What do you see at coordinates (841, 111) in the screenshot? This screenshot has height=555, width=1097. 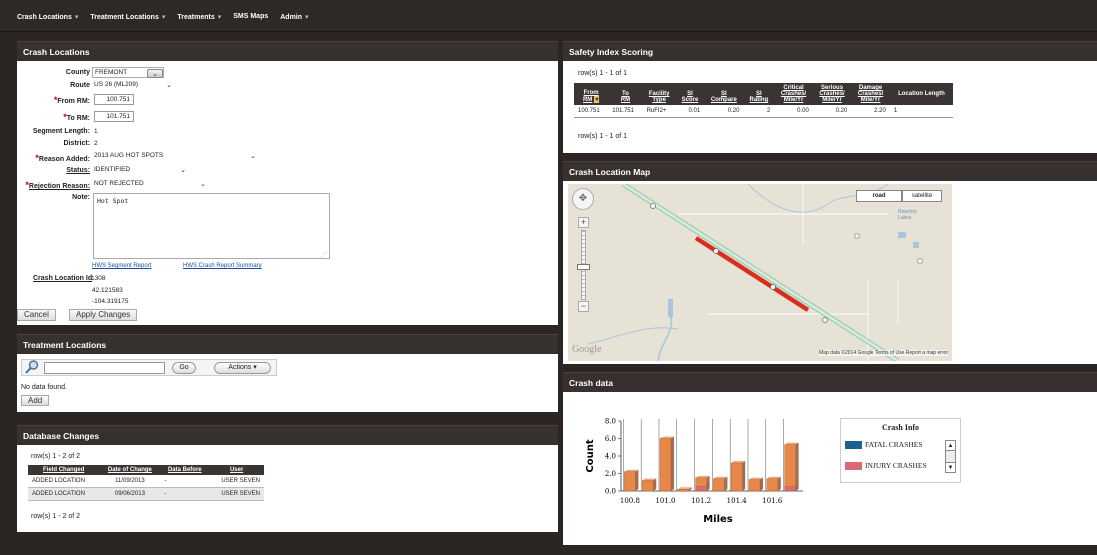 I see `table-cell: 0.20` at bounding box center [841, 111].